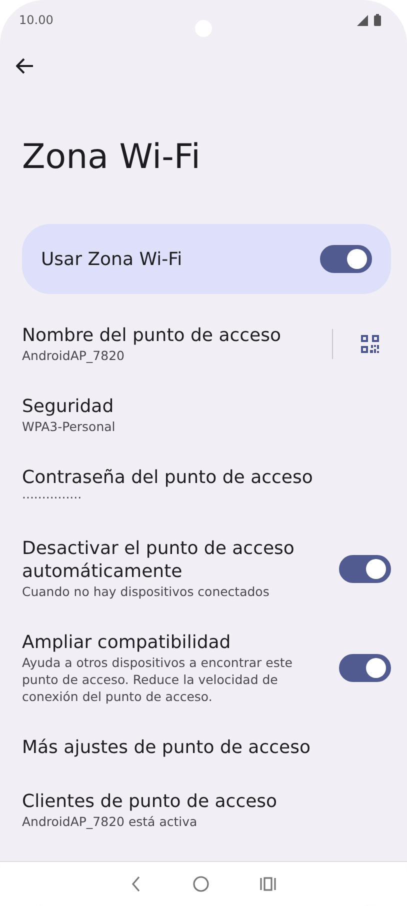  What do you see at coordinates (69, 426) in the screenshot?
I see `setting-summary: WPA3-Personal` at bounding box center [69, 426].